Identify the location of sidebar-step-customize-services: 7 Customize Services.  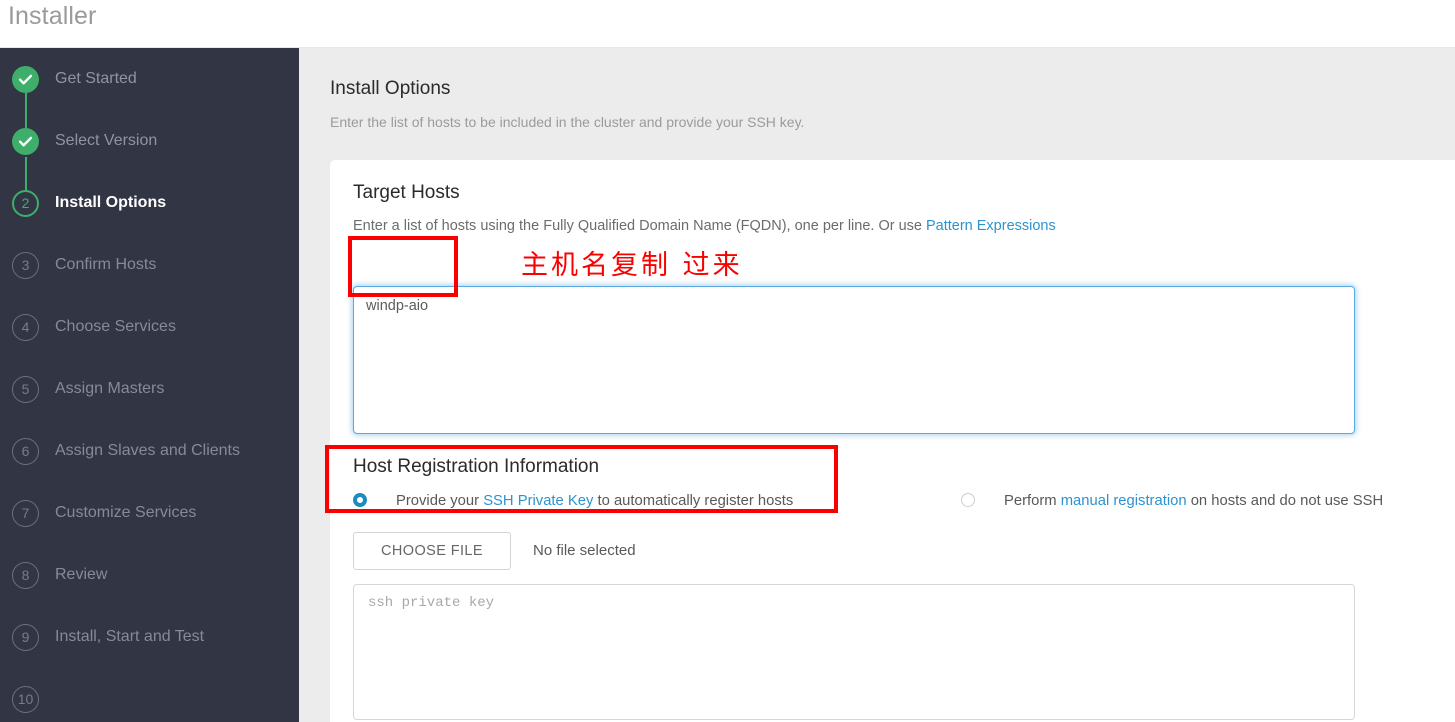
(149, 513).